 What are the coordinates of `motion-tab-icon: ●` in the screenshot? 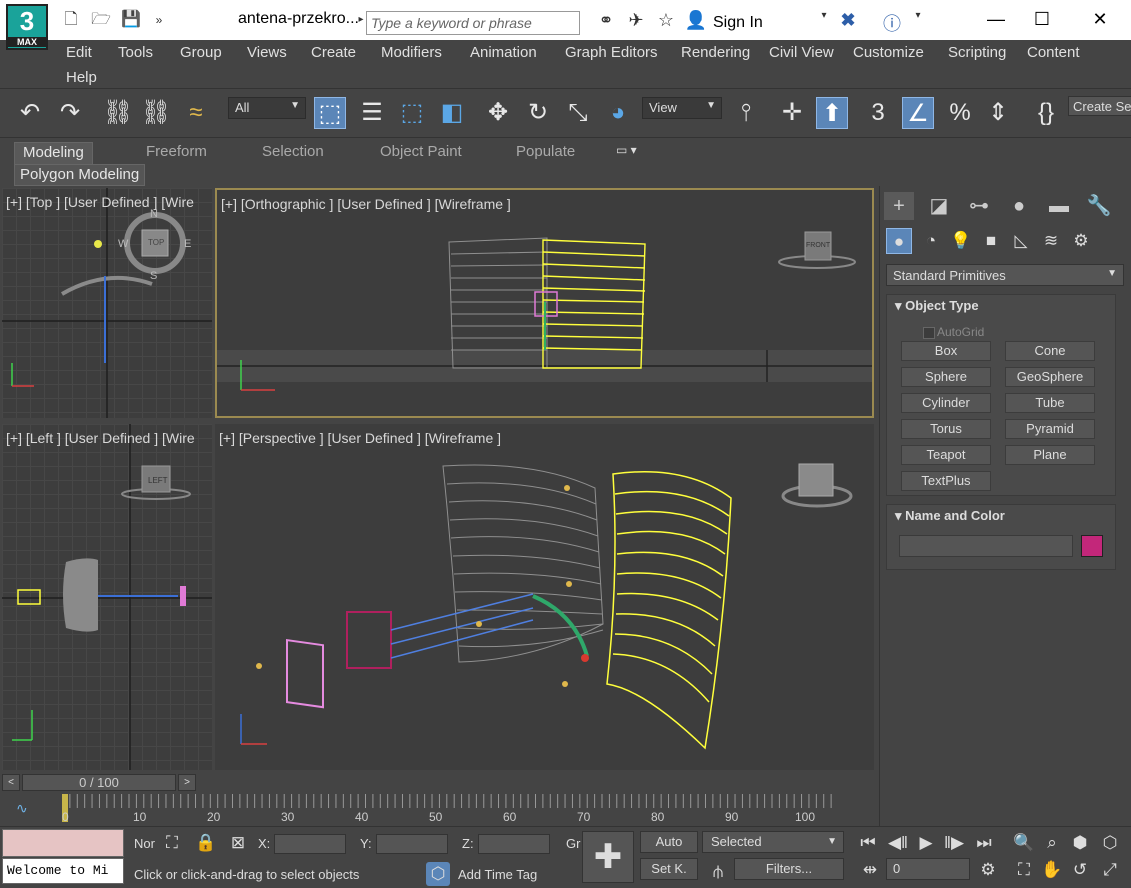 It's located at (1019, 206).